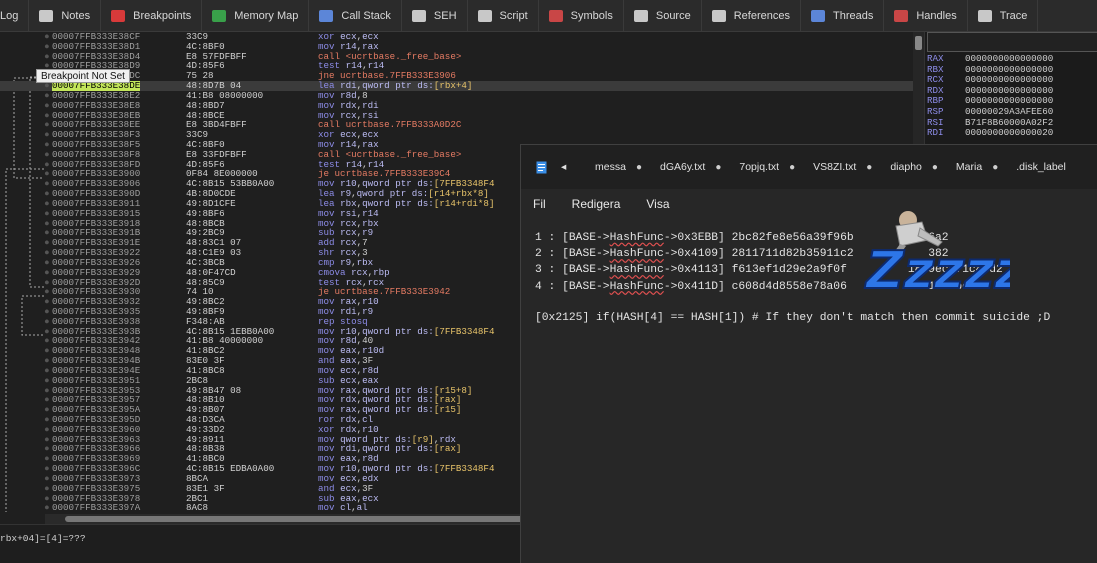 The image size is (1097, 563). Describe the element at coordinates (640, 16) in the screenshot. I see `source-icon` at that location.